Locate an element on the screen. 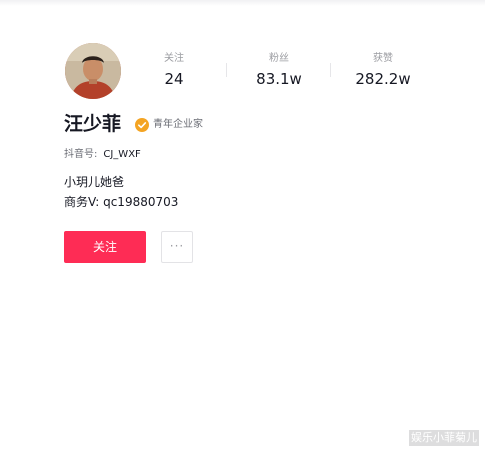 Image resolution: width=485 pixels, height=450 pixels. fans-count: 83.1w is located at coordinates (279, 79).